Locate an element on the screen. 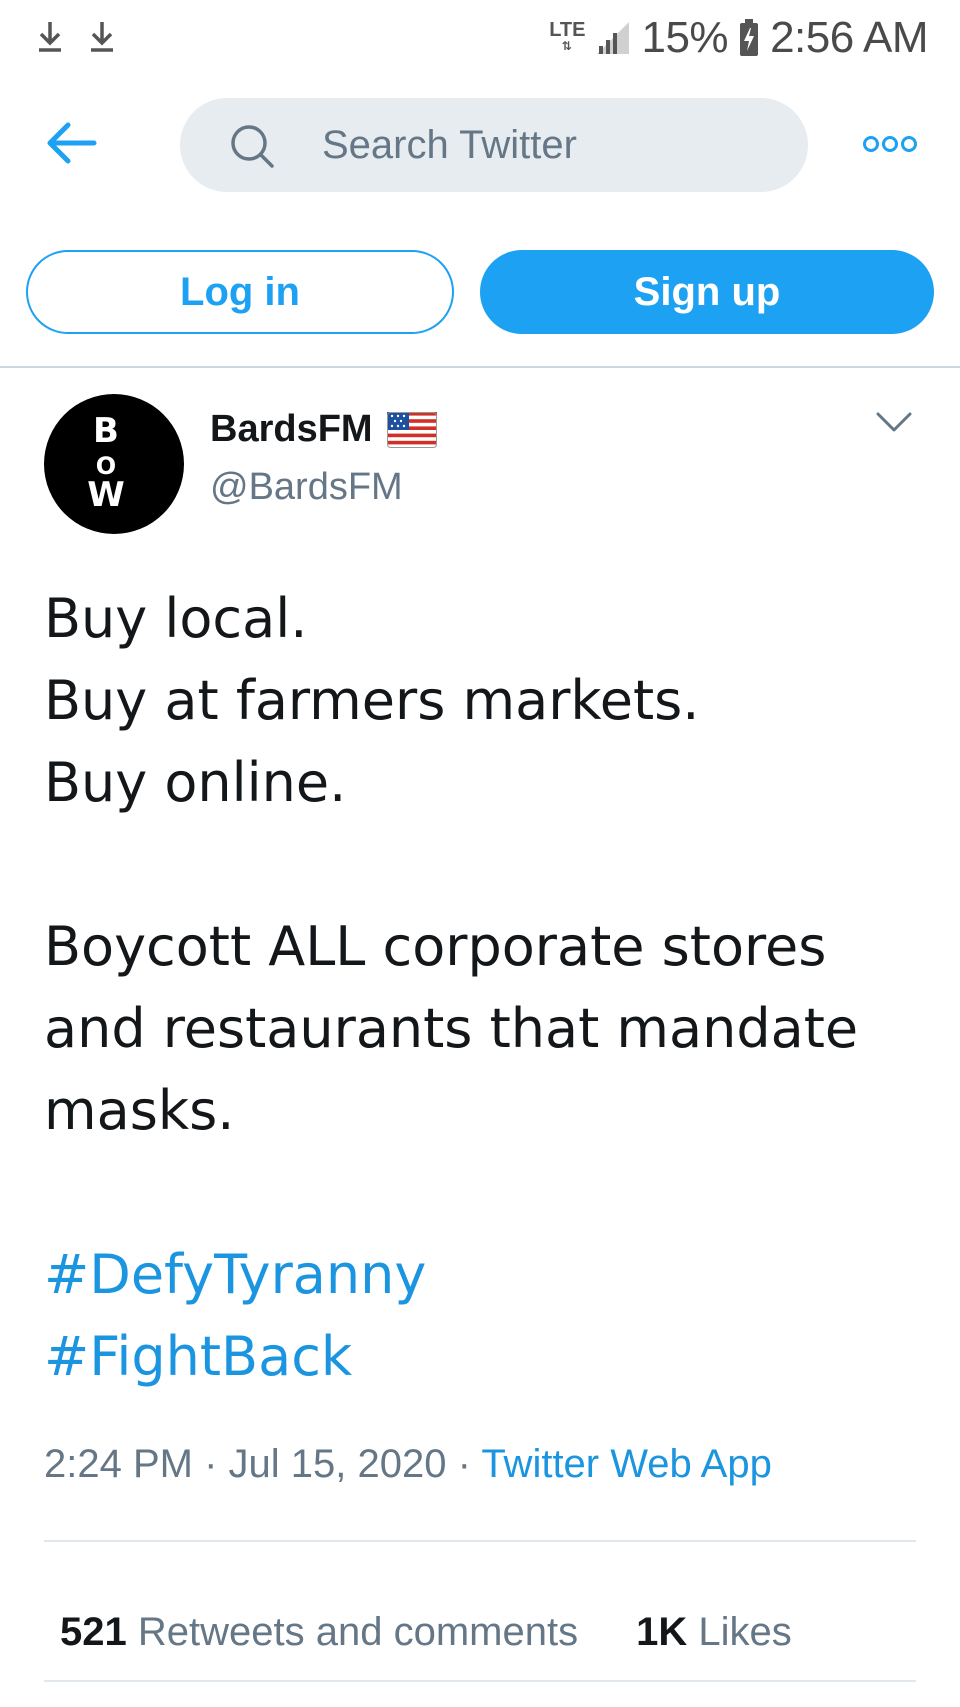 The width and height of the screenshot is (960, 1707). tweet-source: Twitter Web App is located at coordinates (626, 1464).